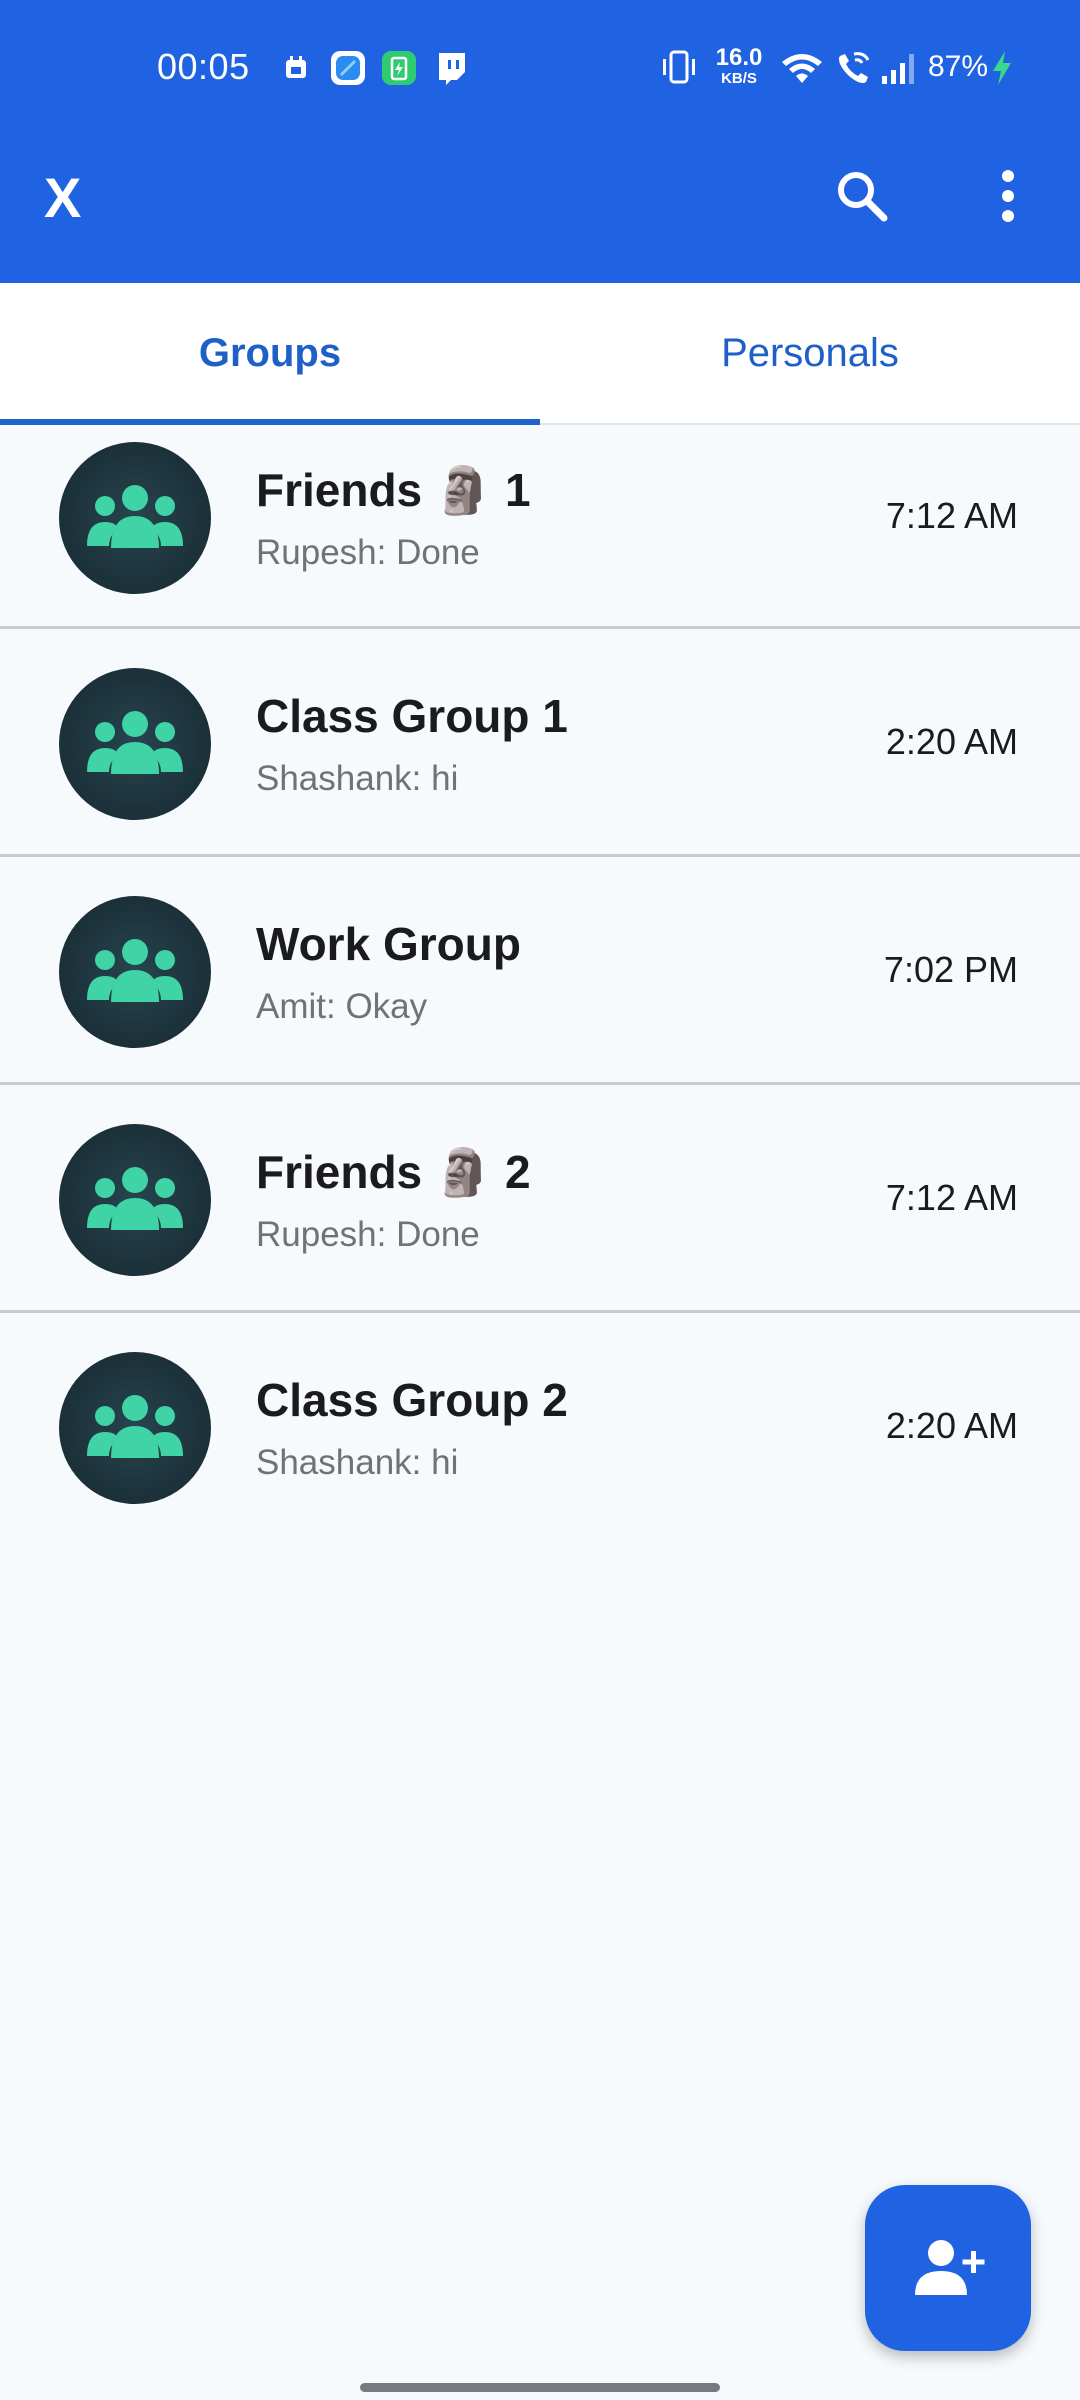 Image resolution: width=1080 pixels, height=2400 pixels. I want to click on tab-bar: Groups Personals, so click(540, 354).